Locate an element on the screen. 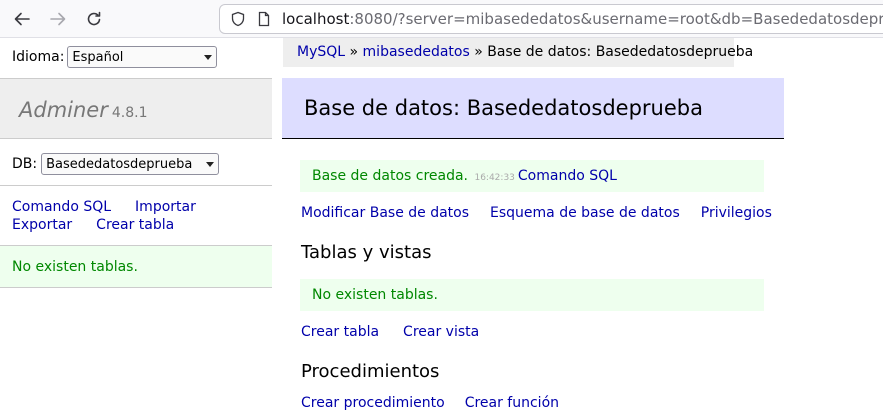 The width and height of the screenshot is (883, 416). menu-sql-command-link: Comando SQL is located at coordinates (61, 207).